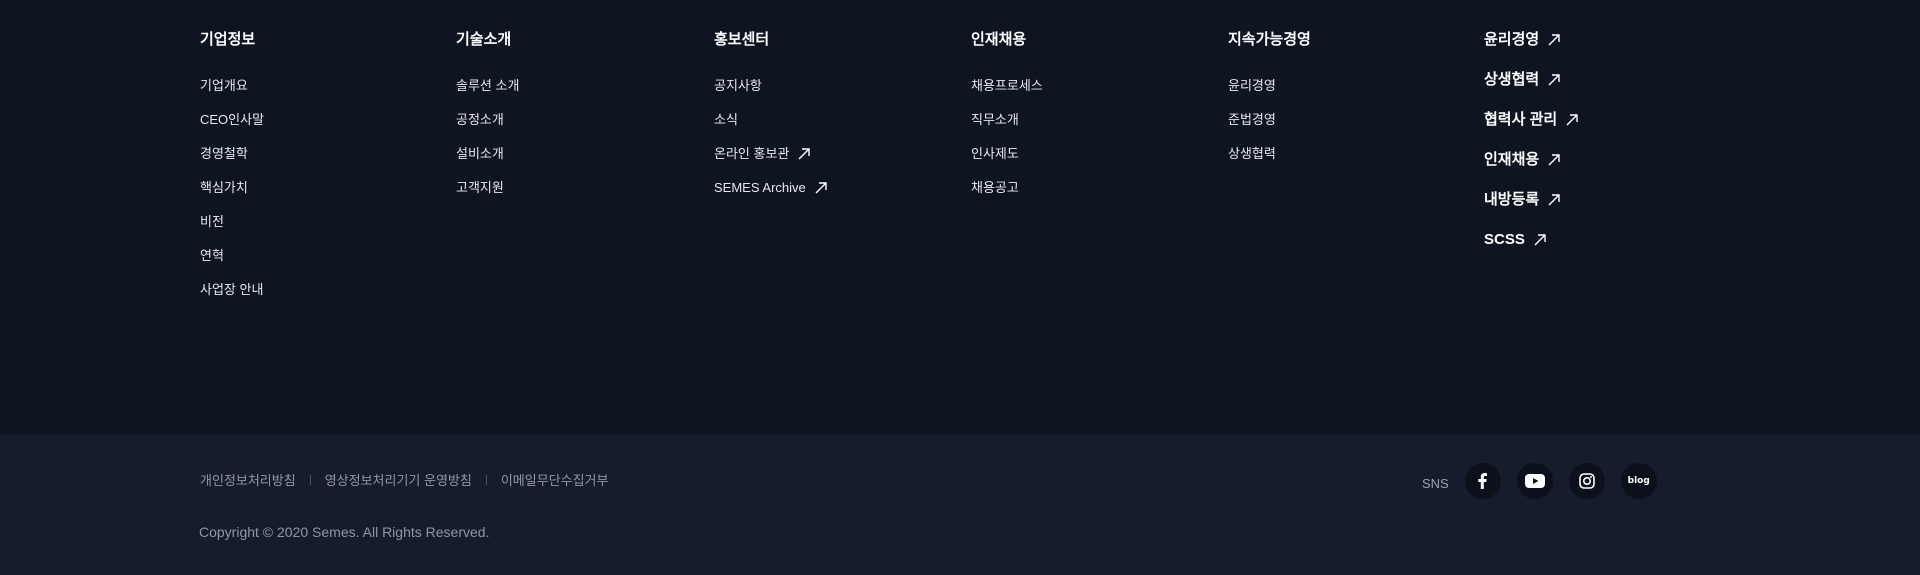  I want to click on sns-label: SNS, so click(1435, 483).